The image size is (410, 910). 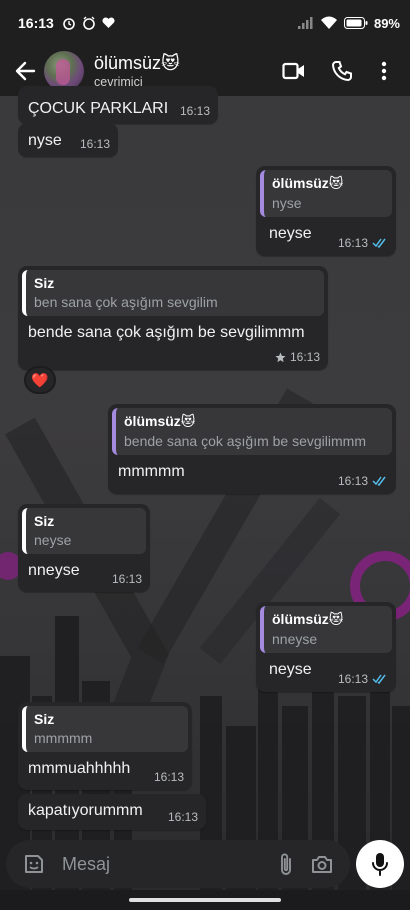 I want to click on quote-text: neyse, so click(x=53, y=540).